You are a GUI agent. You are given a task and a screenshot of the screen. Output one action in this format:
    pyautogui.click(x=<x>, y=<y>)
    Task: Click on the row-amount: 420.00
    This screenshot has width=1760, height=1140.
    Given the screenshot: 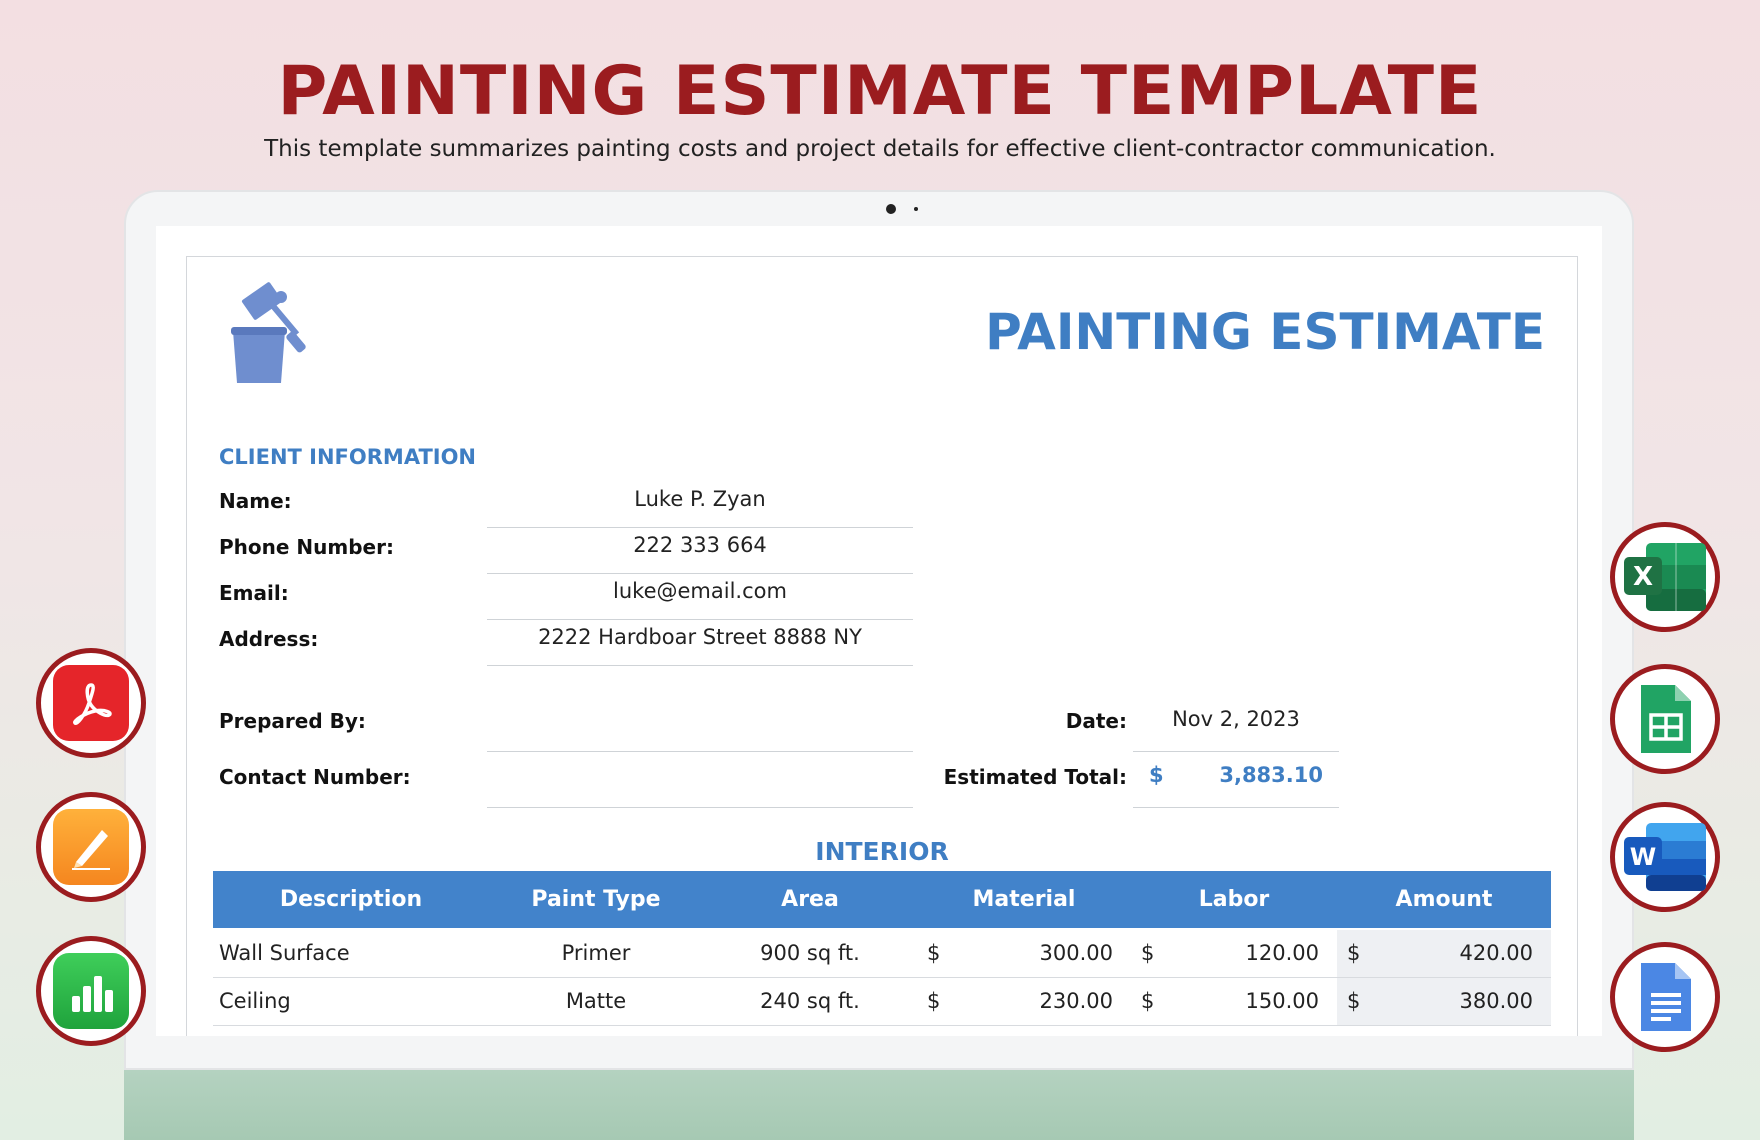 What is the action you would take?
    pyautogui.click(x=1464, y=953)
    